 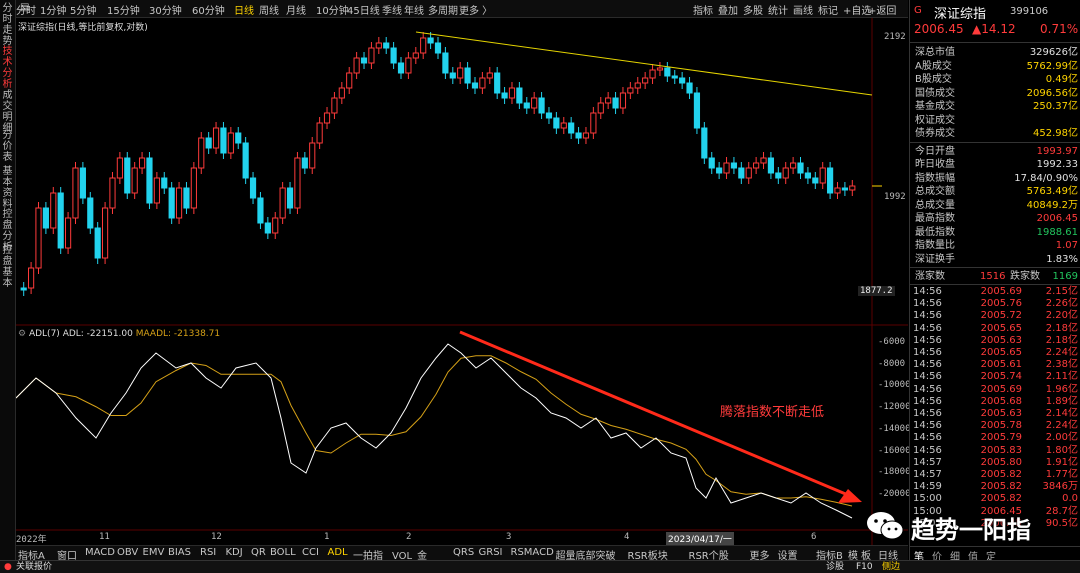 What do you see at coordinates (34, 567) in the screenshot?
I see `linked-quote: 关联报价` at bounding box center [34, 567].